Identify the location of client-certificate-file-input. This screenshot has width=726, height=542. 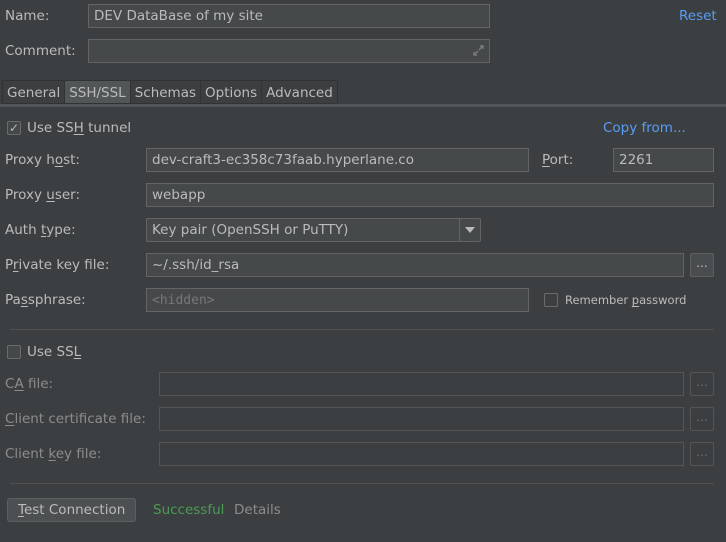
(421, 419).